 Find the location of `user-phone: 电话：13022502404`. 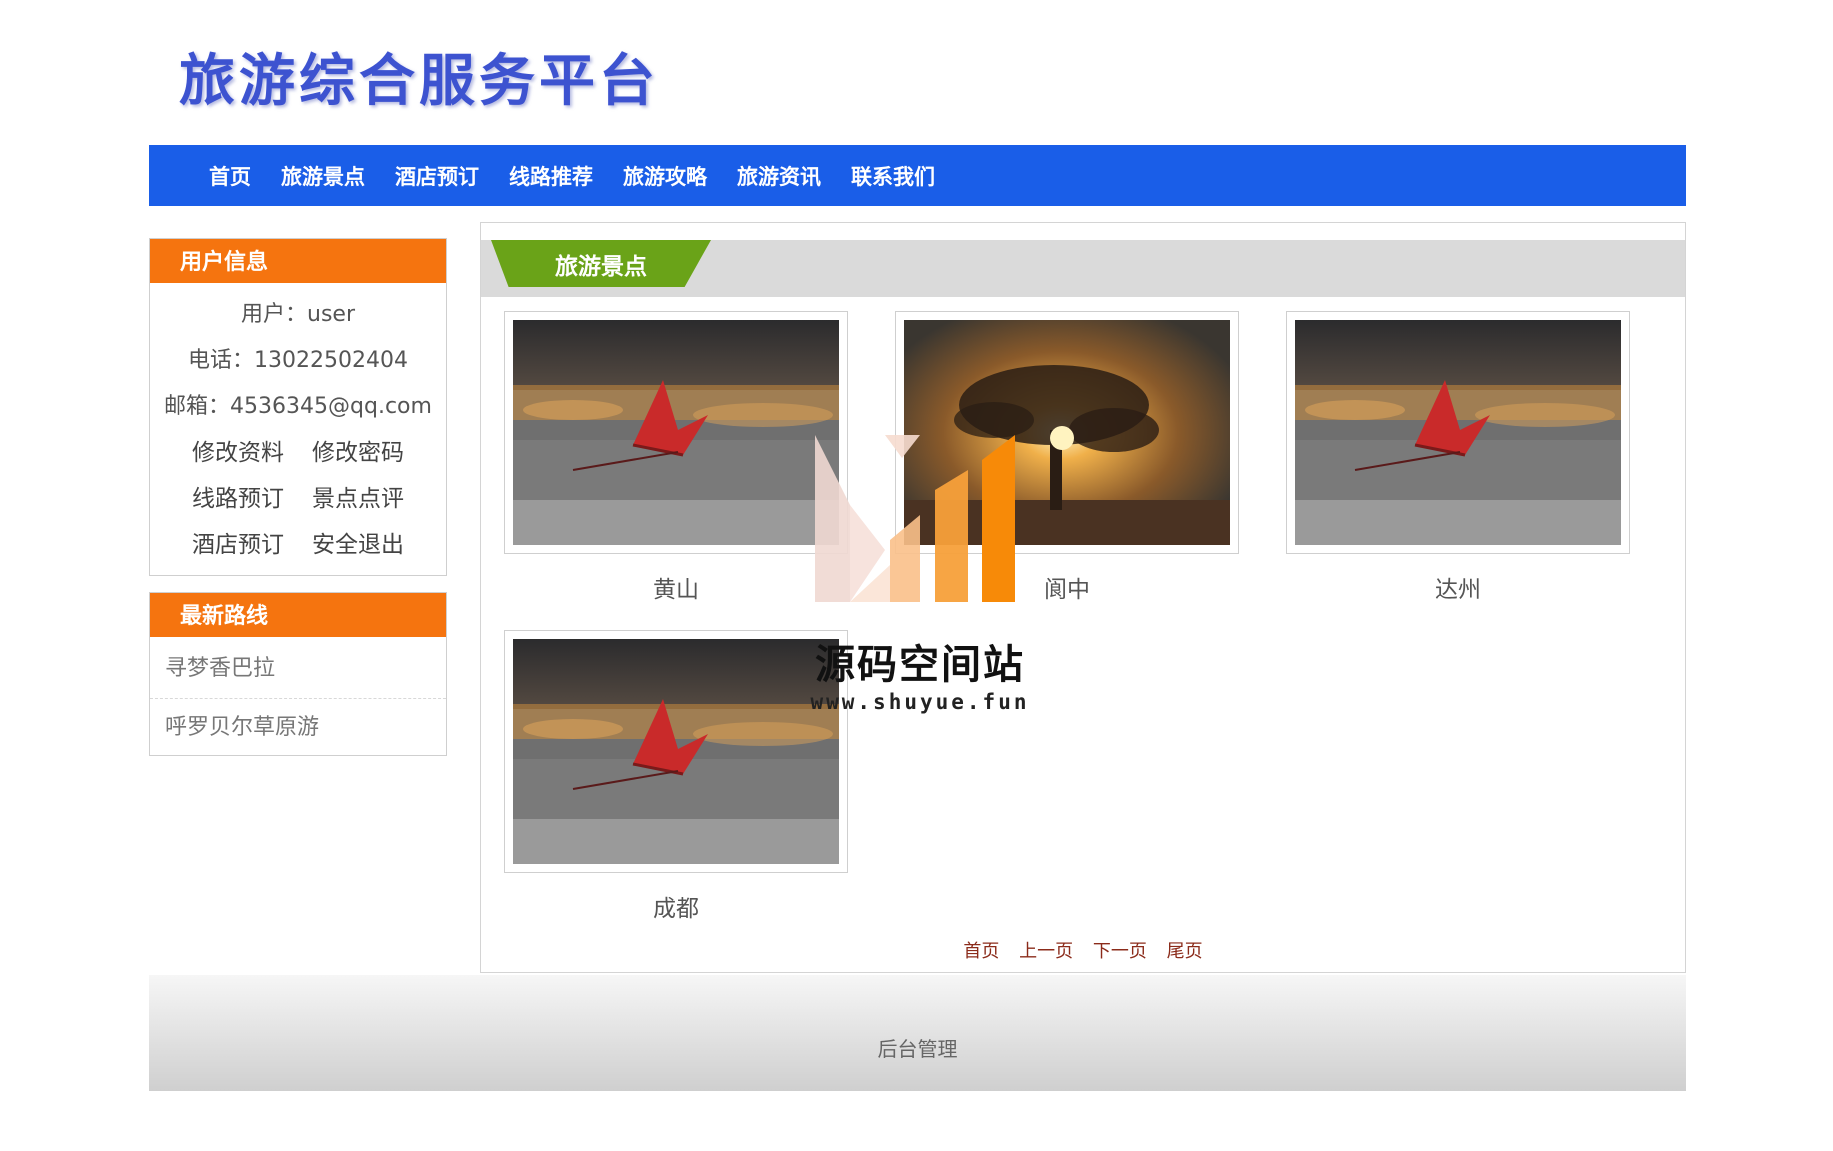

user-phone: 电话：13022502404 is located at coordinates (298, 360).